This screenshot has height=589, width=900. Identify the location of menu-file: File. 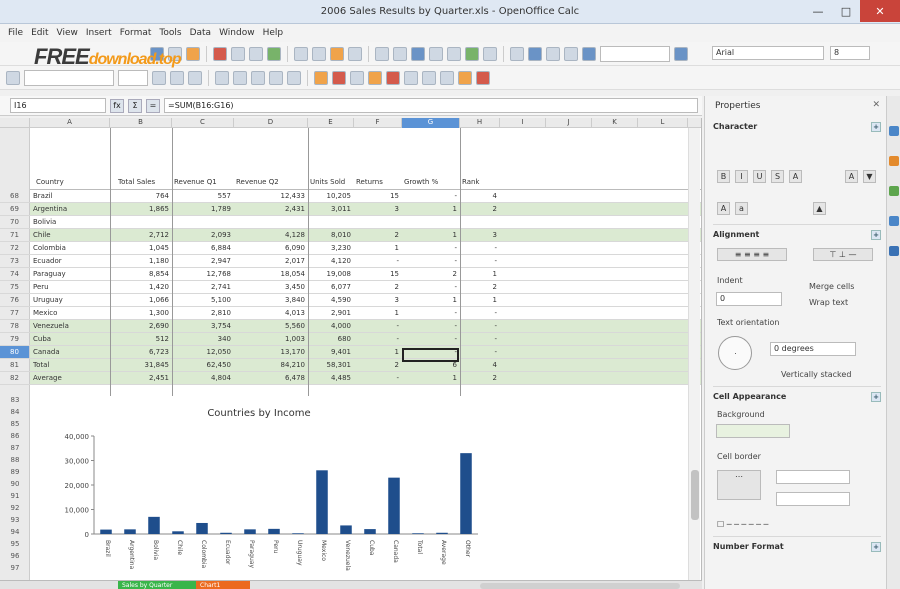
(15, 33).